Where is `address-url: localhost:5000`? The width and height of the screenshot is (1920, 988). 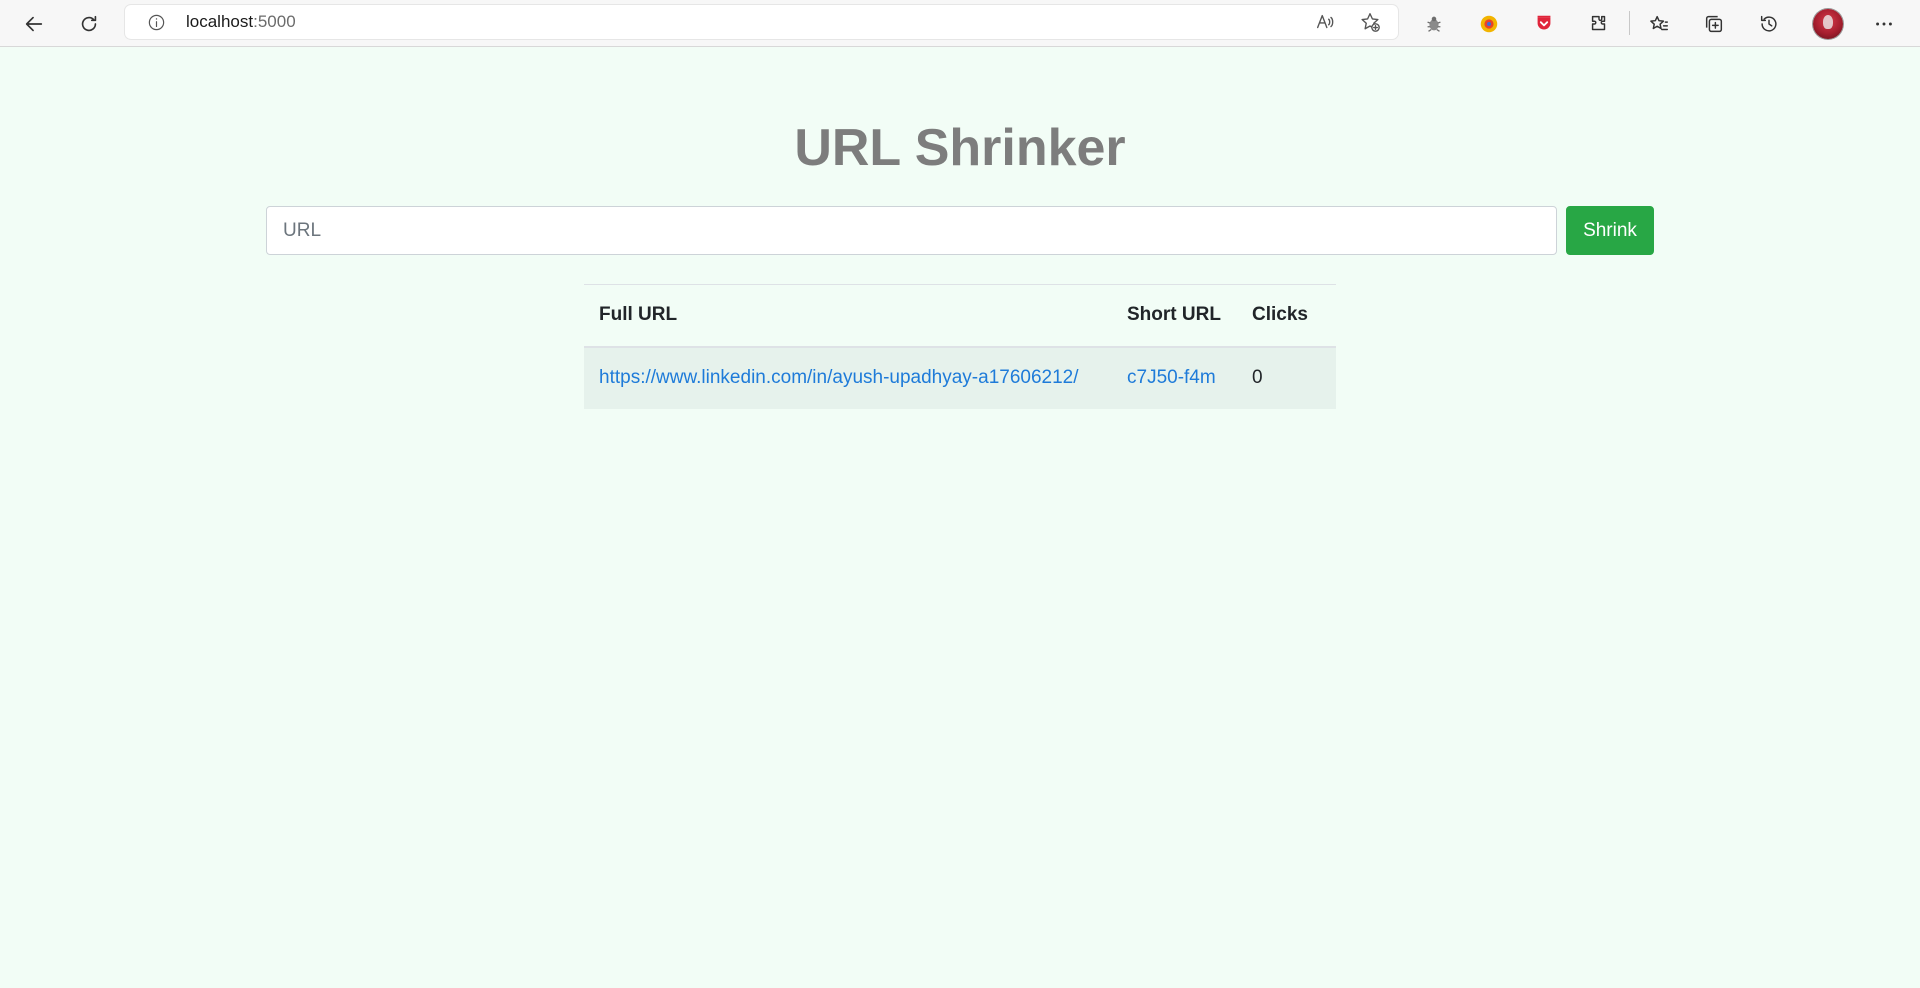 address-url: localhost:5000 is located at coordinates (241, 22).